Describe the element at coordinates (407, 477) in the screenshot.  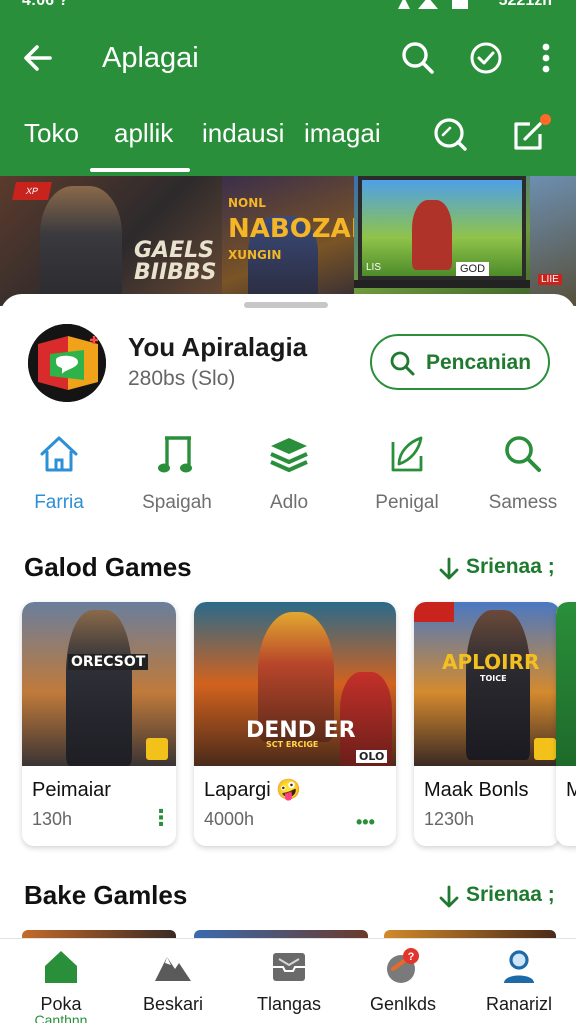
I see `category-penigal: Penigal` at that location.